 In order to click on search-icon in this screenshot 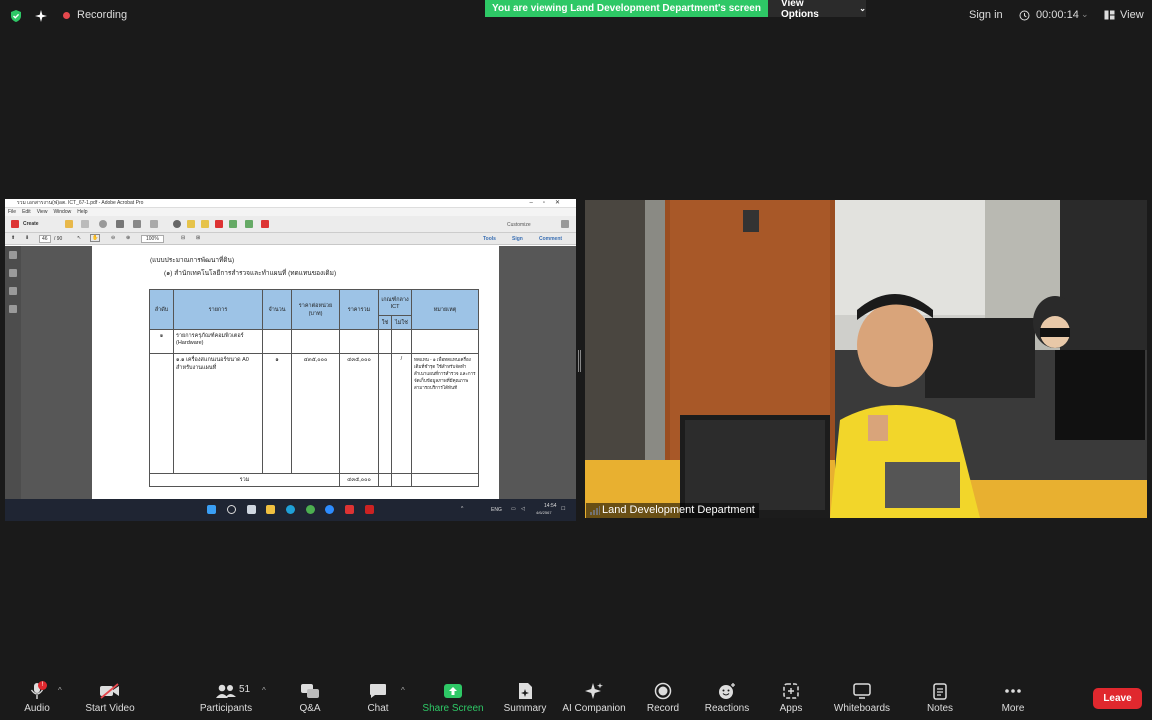, I will do `click(231, 509)`.